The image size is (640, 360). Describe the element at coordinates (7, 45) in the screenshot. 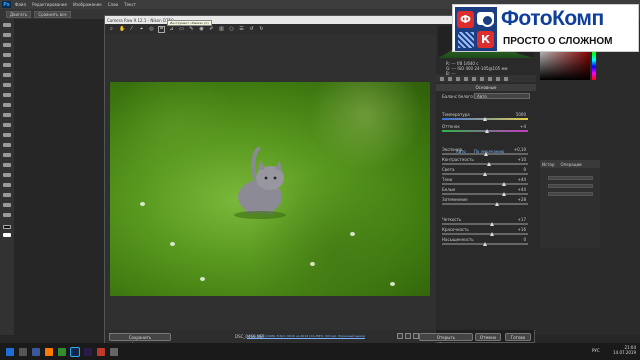

I see `lasso-tool-icon` at that location.